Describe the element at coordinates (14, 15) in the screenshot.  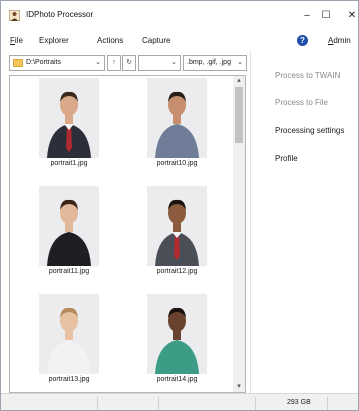
I see `app-logo-icon` at that location.